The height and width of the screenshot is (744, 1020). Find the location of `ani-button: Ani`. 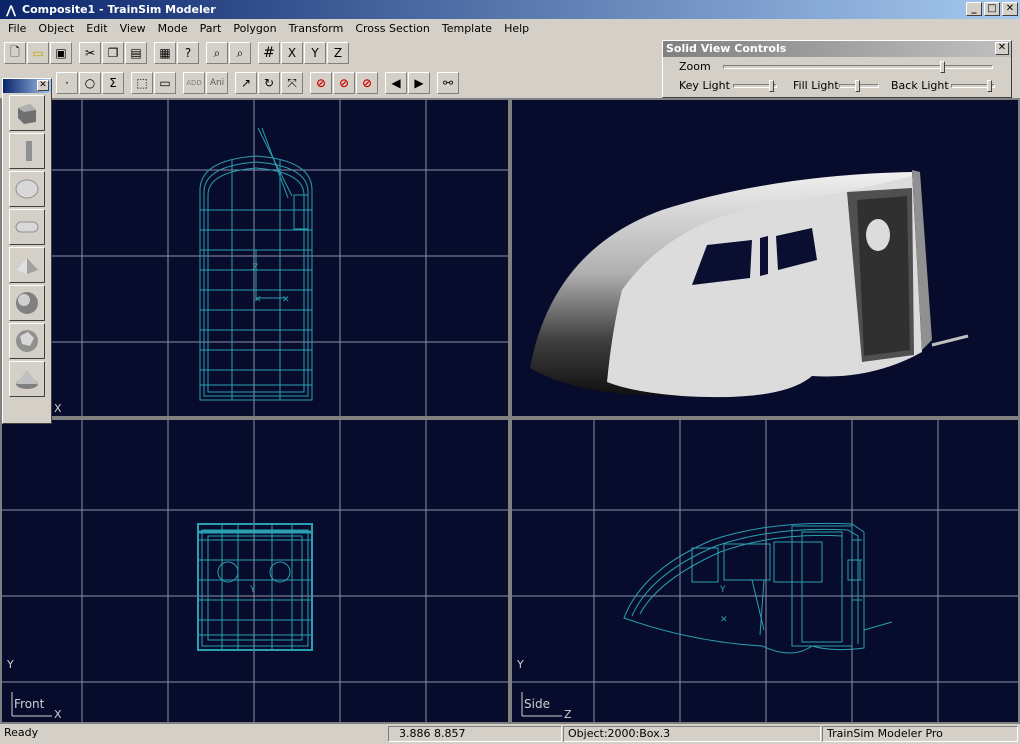

ani-button: Ani is located at coordinates (217, 83).